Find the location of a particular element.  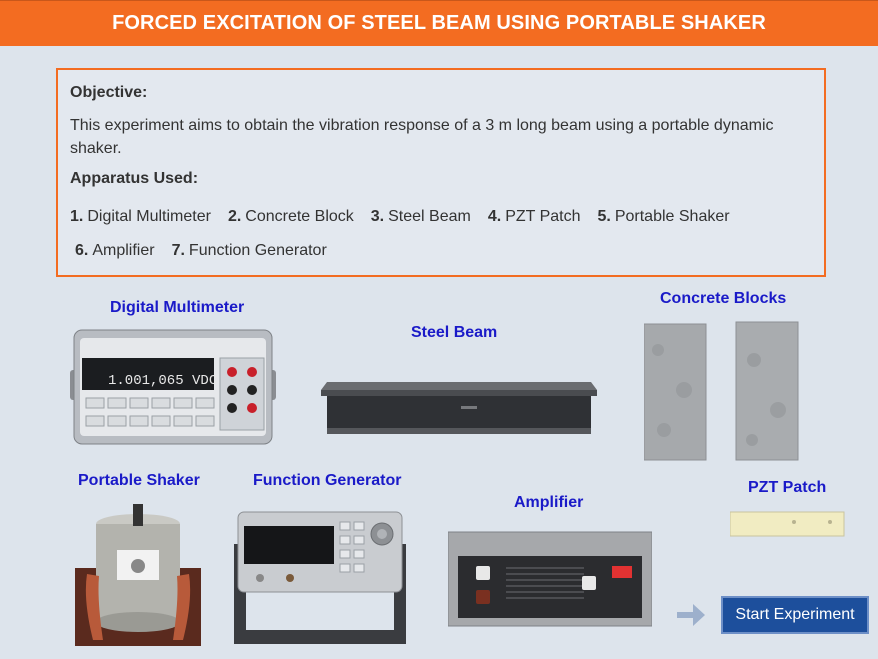

concrete-blocks-image is located at coordinates (722, 391).